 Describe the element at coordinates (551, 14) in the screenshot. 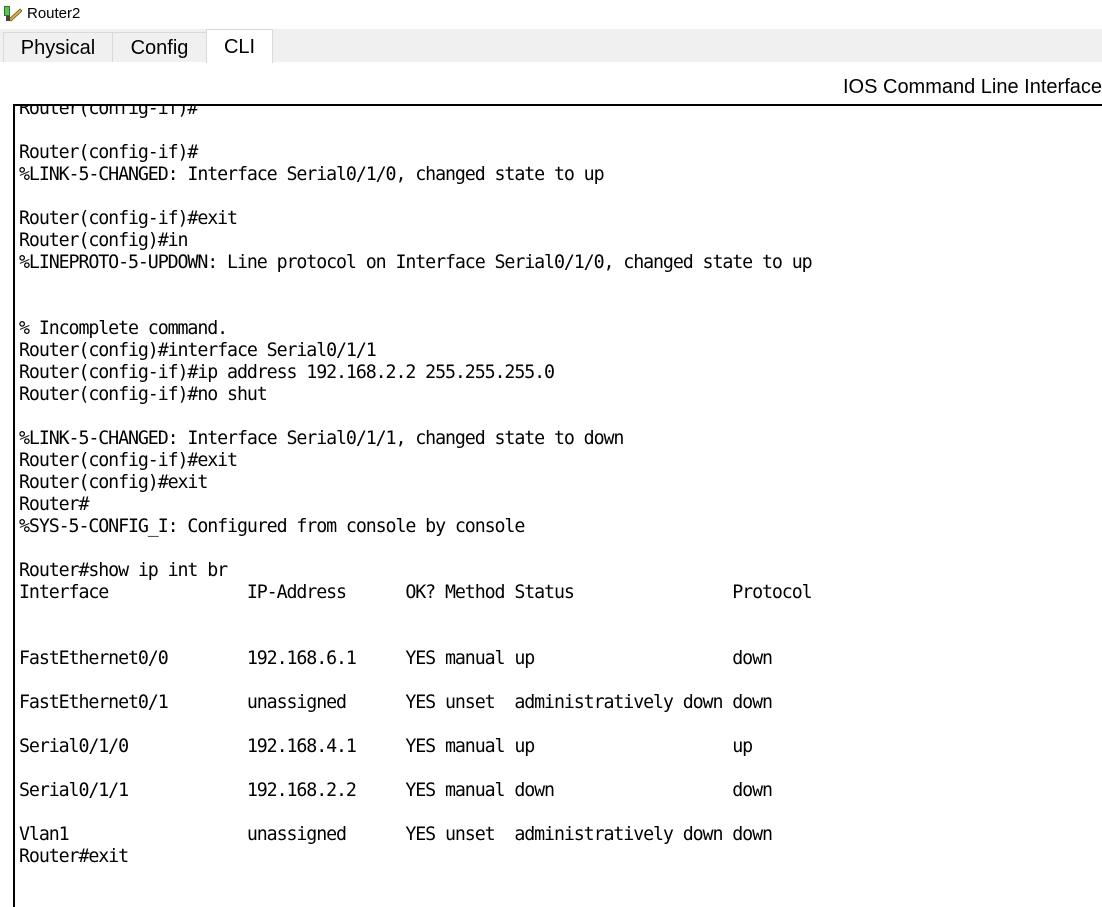

I see `title-bar: Router2` at that location.